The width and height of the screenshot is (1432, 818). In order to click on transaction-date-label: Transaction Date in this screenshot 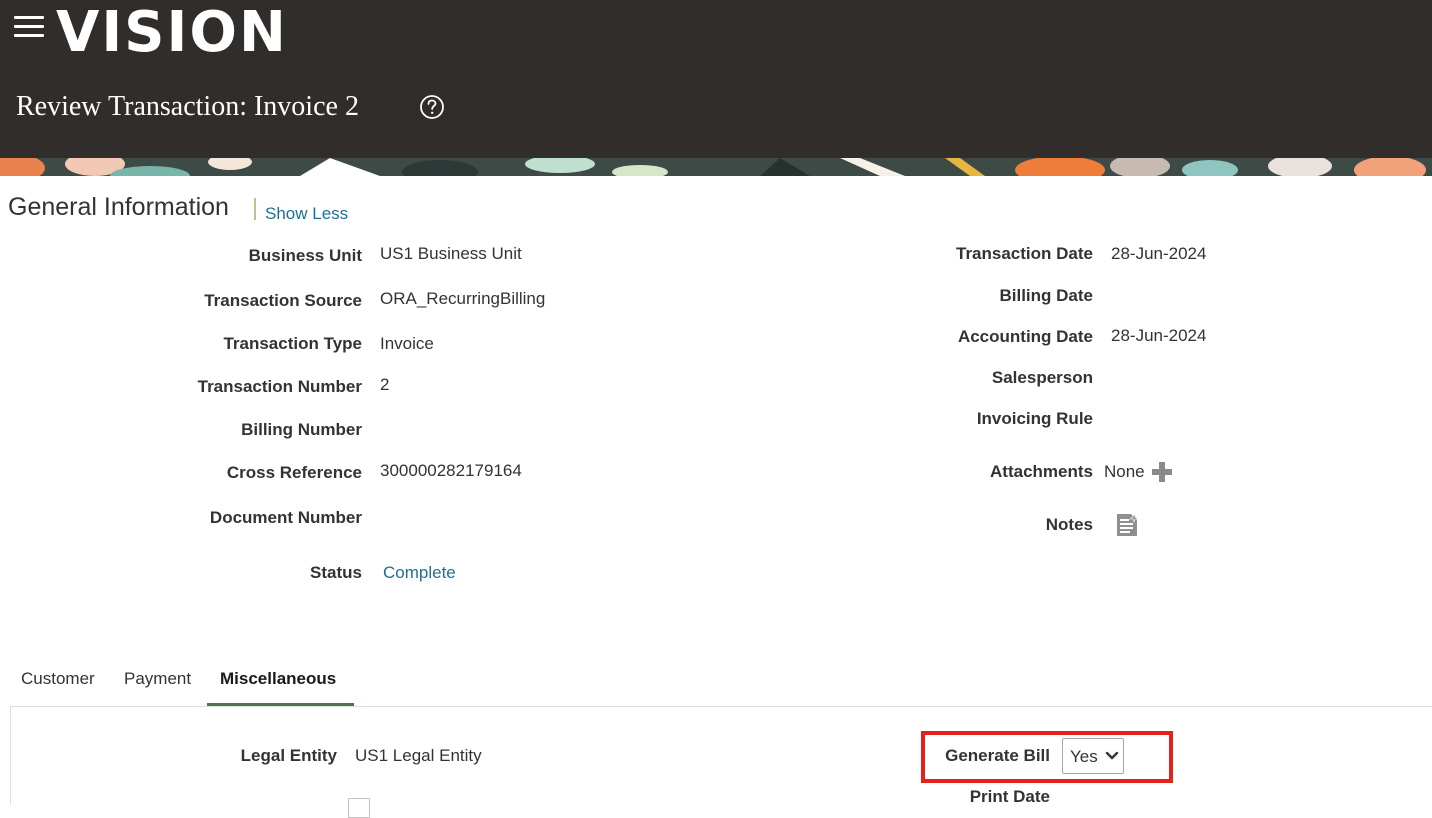, I will do `click(1024, 253)`.